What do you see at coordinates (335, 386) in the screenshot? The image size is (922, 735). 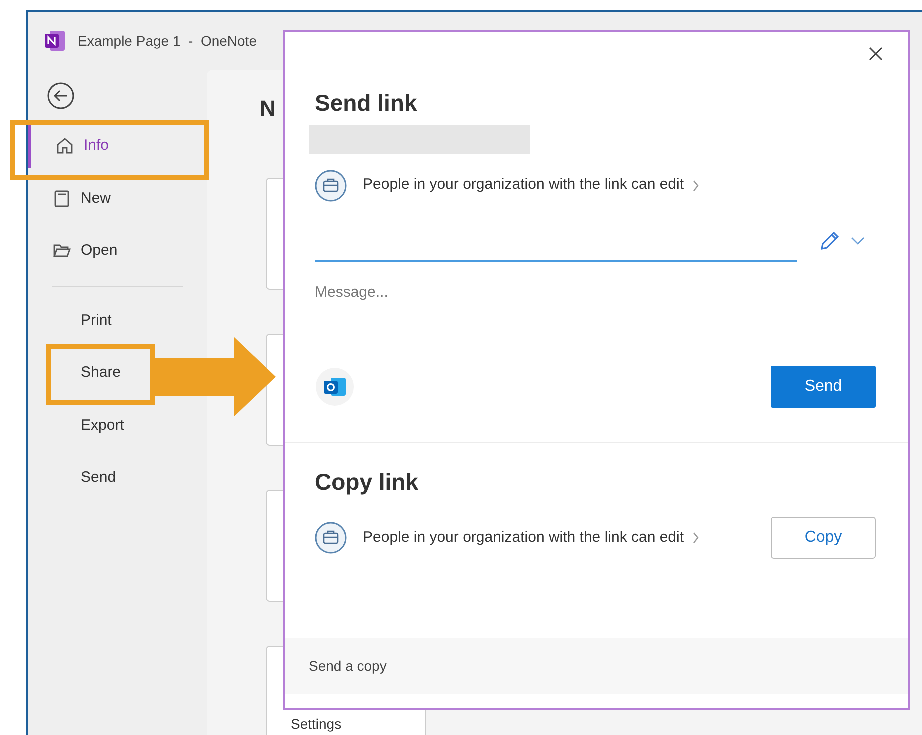 I see `mail-app-icon` at bounding box center [335, 386].